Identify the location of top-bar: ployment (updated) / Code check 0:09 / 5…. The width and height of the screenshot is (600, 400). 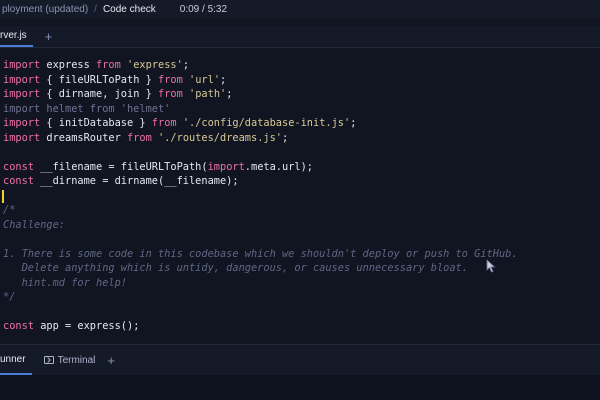
(300, 9).